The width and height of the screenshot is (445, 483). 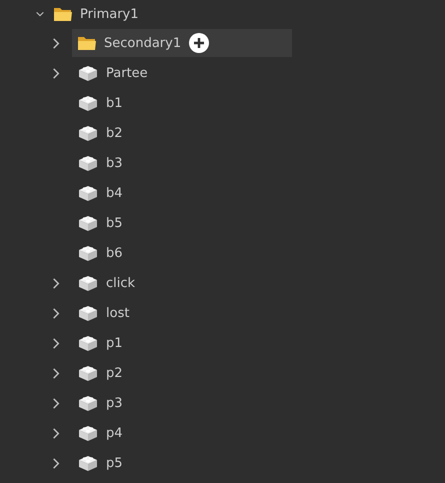 I want to click on tree-item: p1, so click(x=97, y=343).